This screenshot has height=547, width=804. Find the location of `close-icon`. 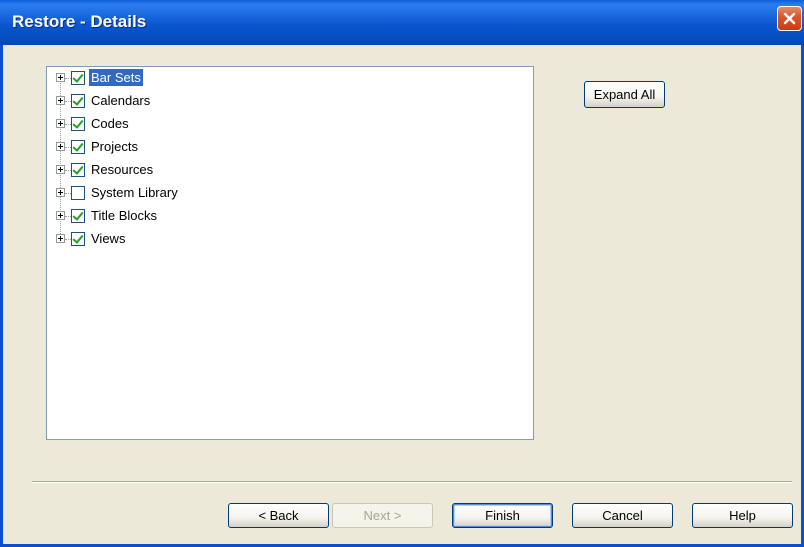

close-icon is located at coordinates (789, 18).